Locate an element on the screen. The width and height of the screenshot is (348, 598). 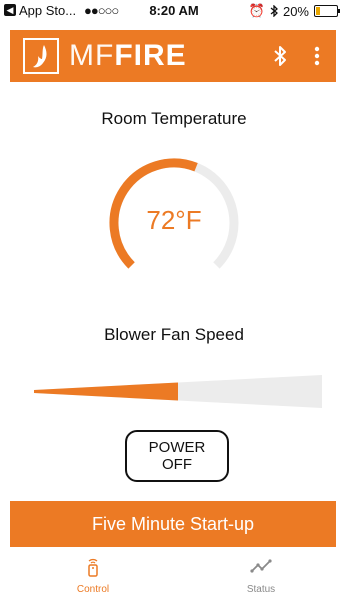
status-right: ⏰ 20% is located at coordinates (294, 11).